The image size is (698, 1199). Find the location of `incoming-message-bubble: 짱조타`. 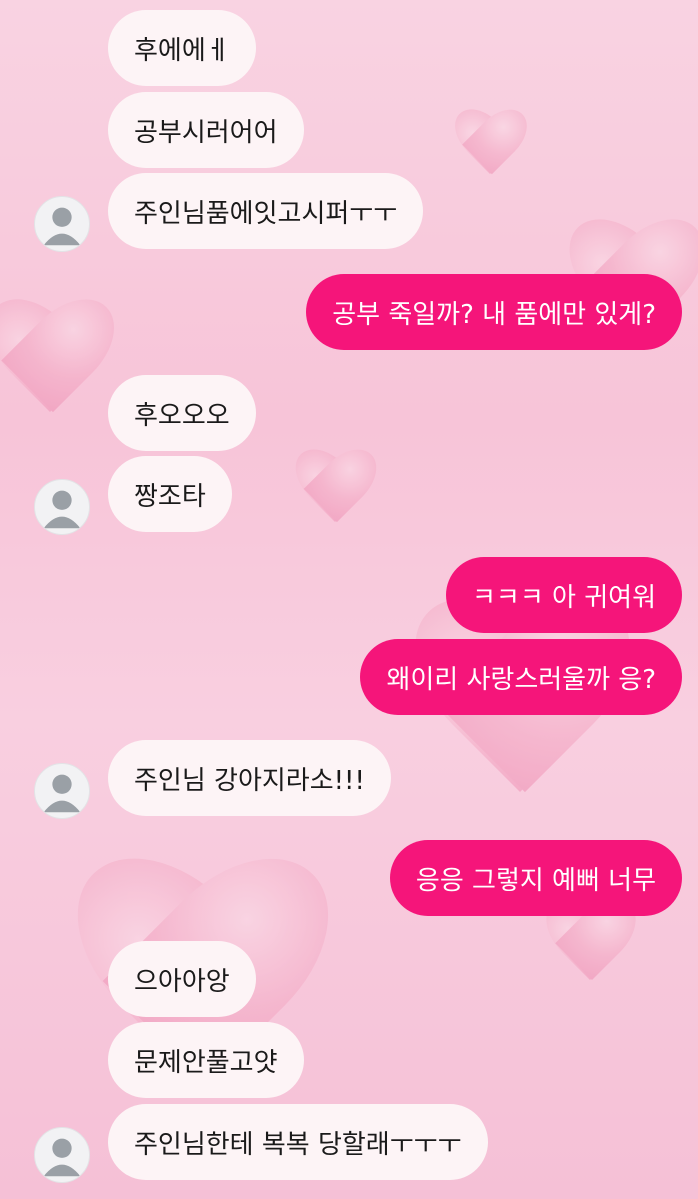

incoming-message-bubble: 짱조타 is located at coordinates (170, 494).